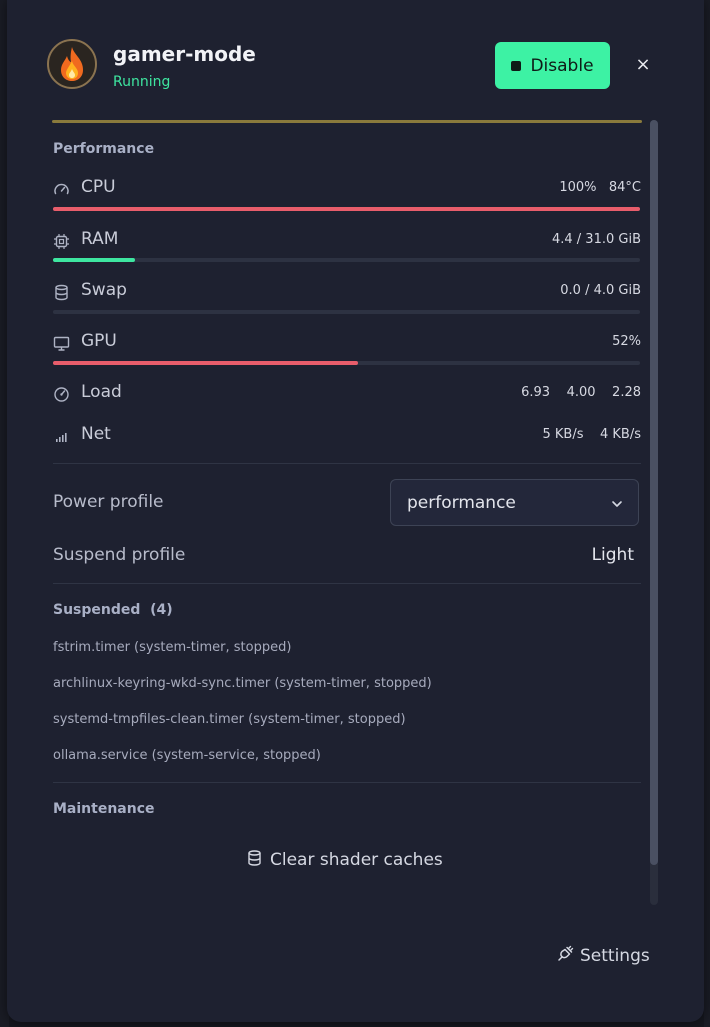 This screenshot has height=1027, width=710. What do you see at coordinates (654, 492) in the screenshot?
I see `scrollbar-thumb` at bounding box center [654, 492].